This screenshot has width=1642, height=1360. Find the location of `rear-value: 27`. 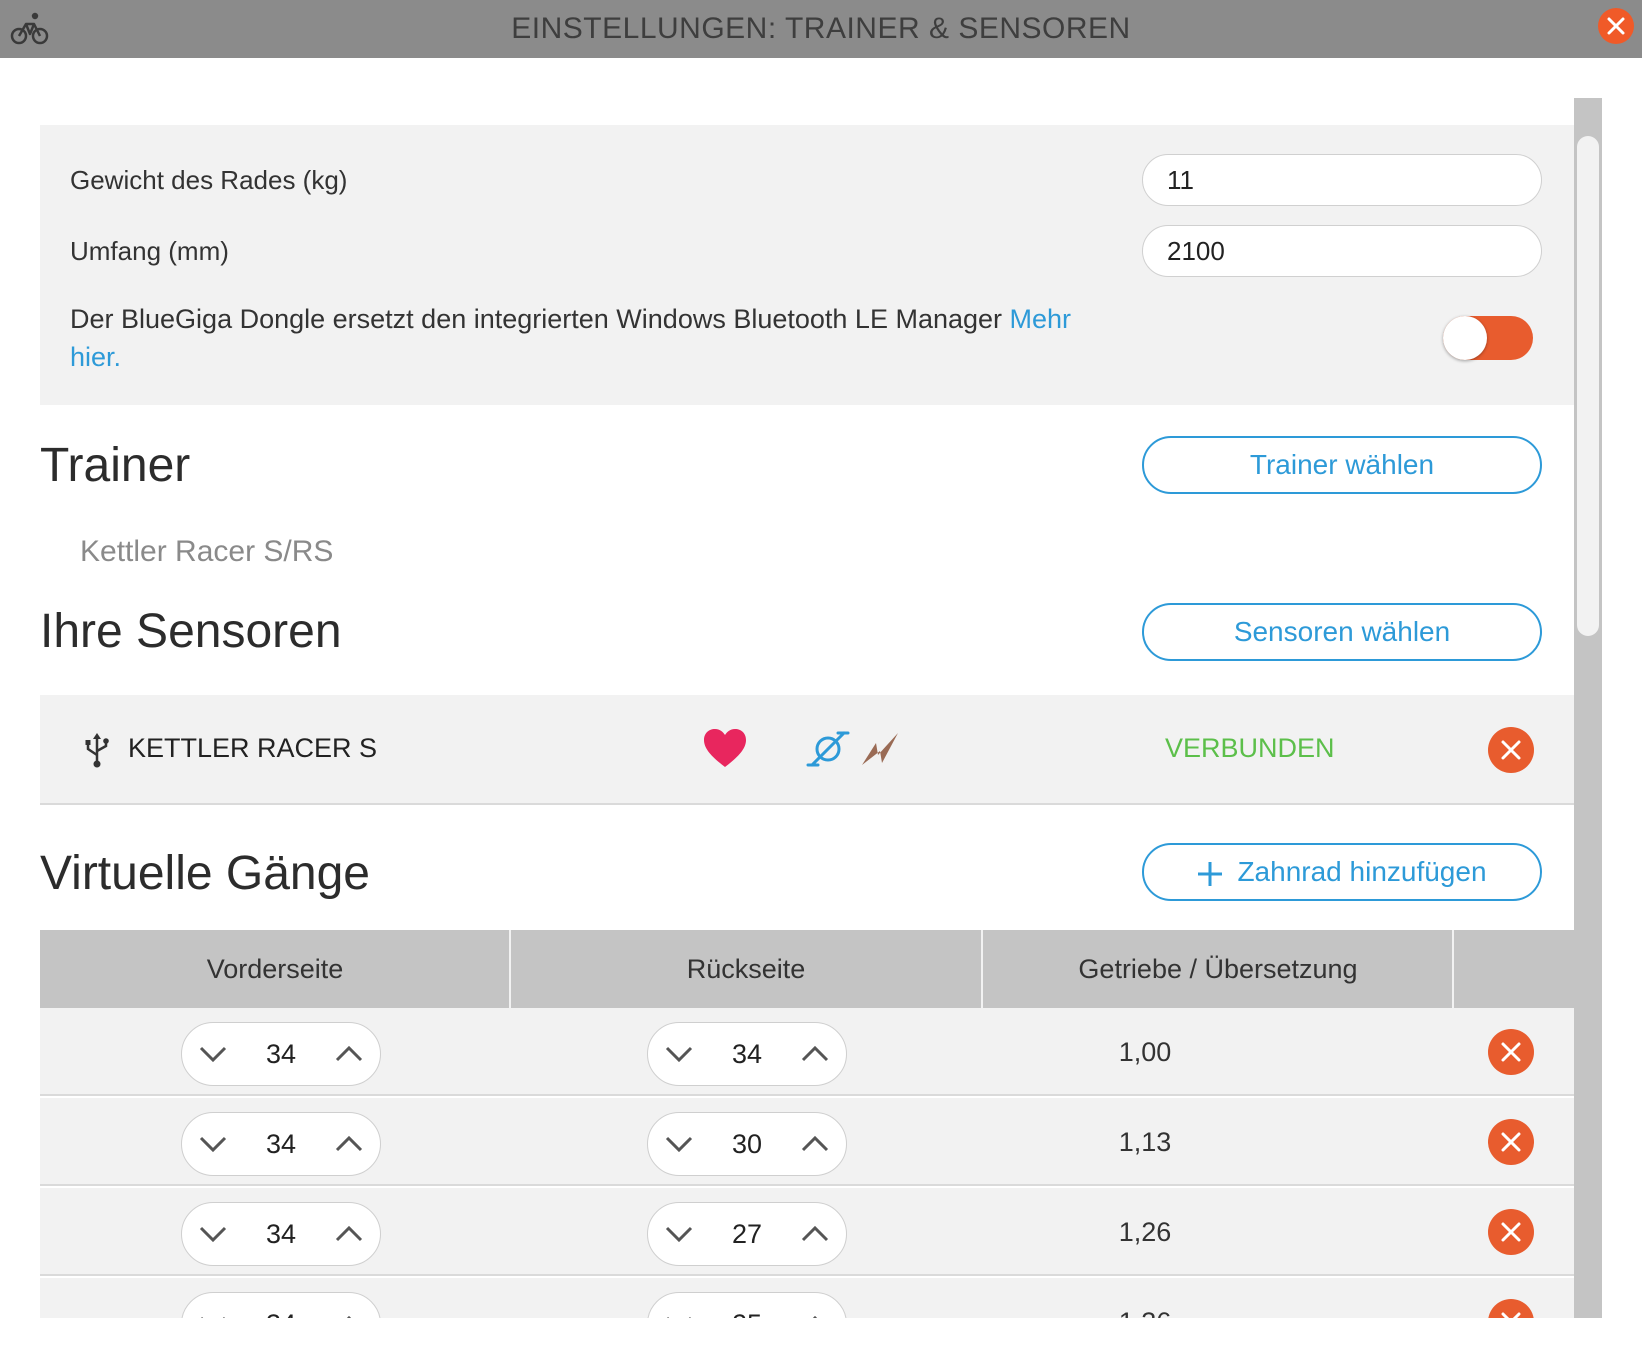

rear-value: 27 is located at coordinates (747, 1234).